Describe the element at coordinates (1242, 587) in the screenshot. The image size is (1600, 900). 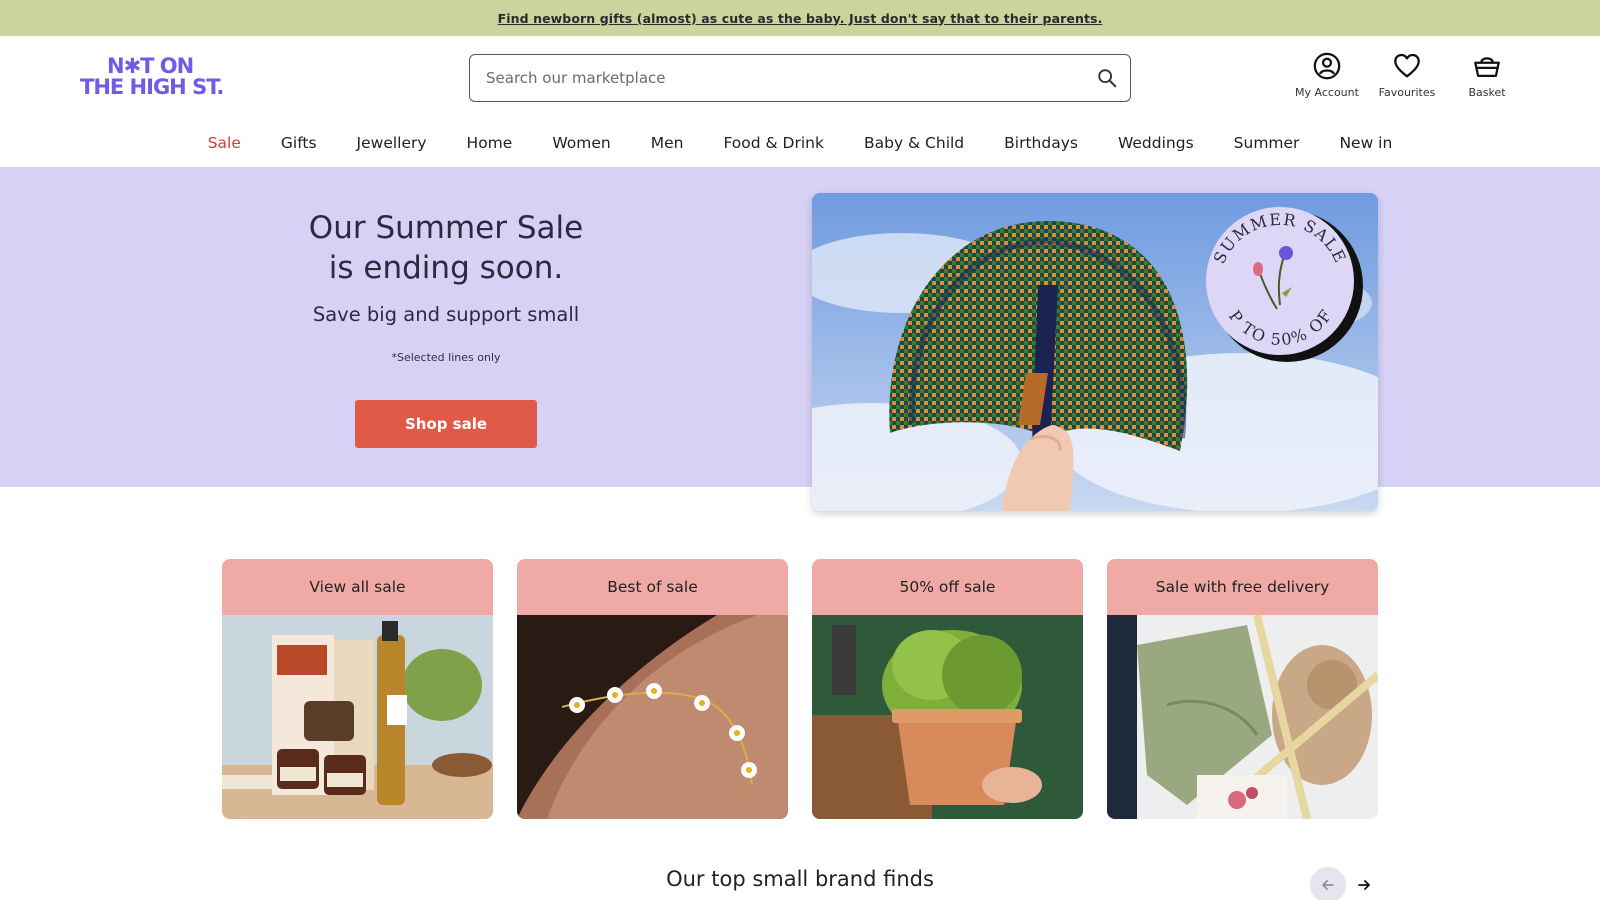
I see `tile-label: Sale with free delivery` at that location.